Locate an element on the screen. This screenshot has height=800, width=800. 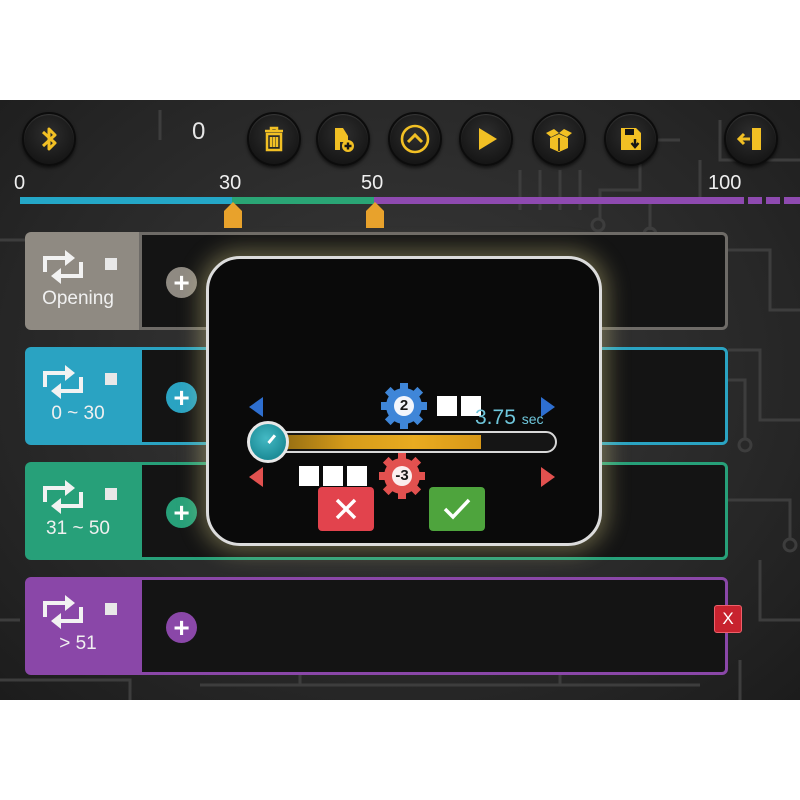
counter-value: 0 is located at coordinates (199, 131).